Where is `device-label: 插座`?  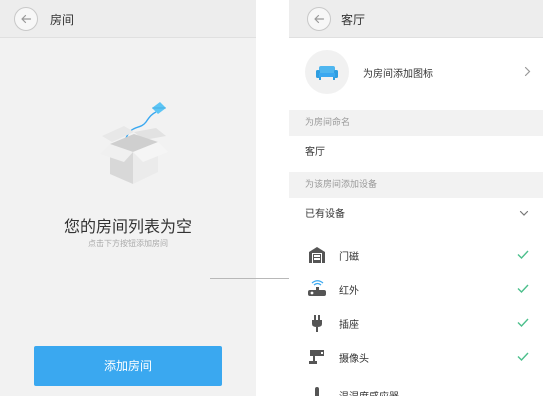
device-label: 插座 is located at coordinates (349, 325).